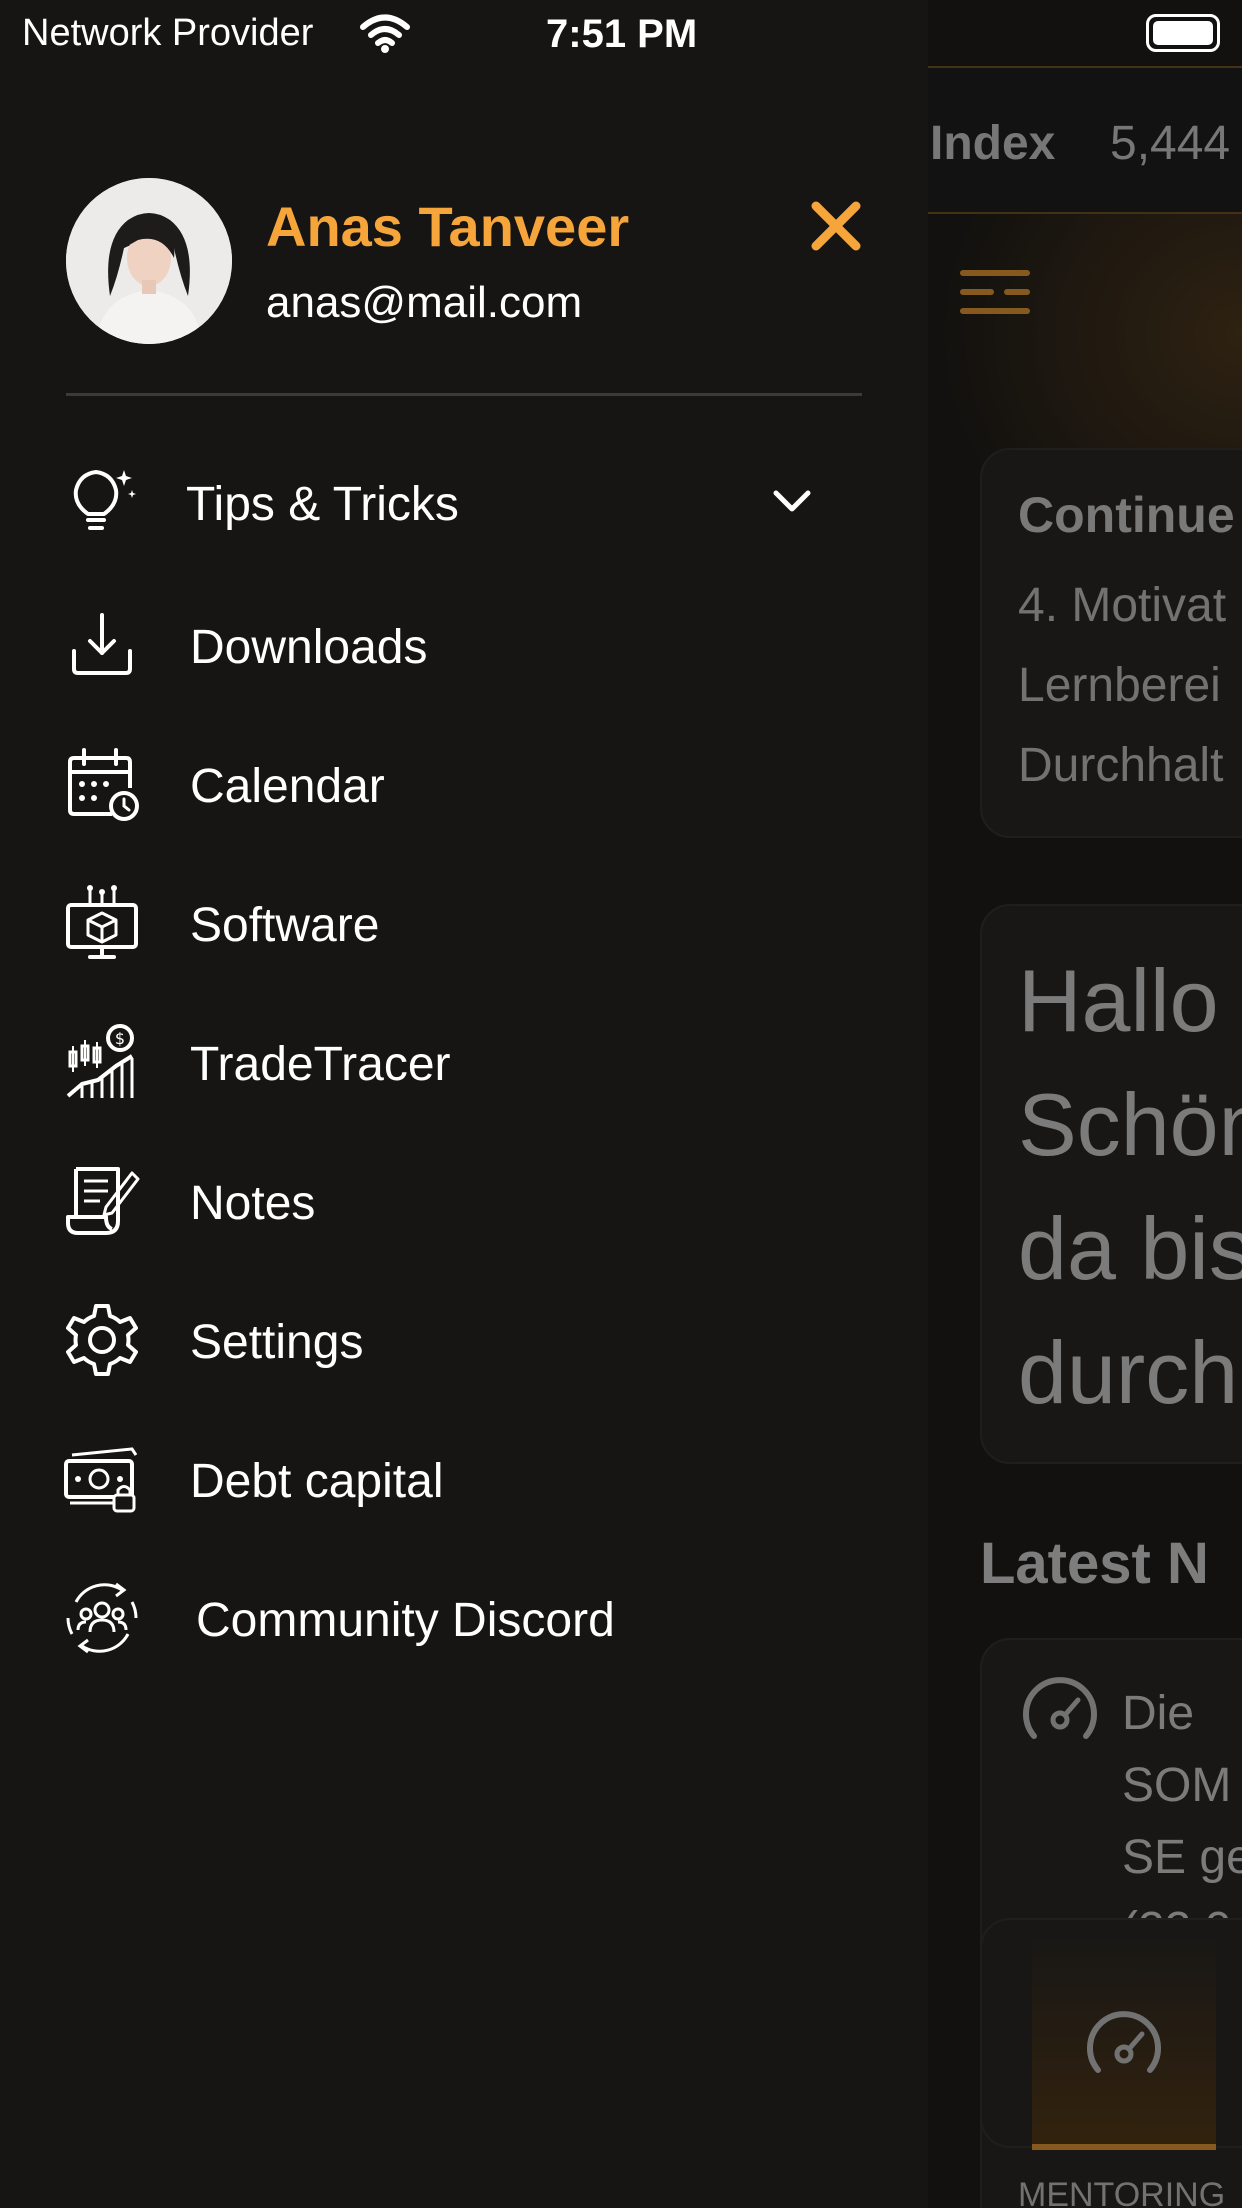  Describe the element at coordinates (1177, 1785) in the screenshot. I see `news-line: SOM` at that location.